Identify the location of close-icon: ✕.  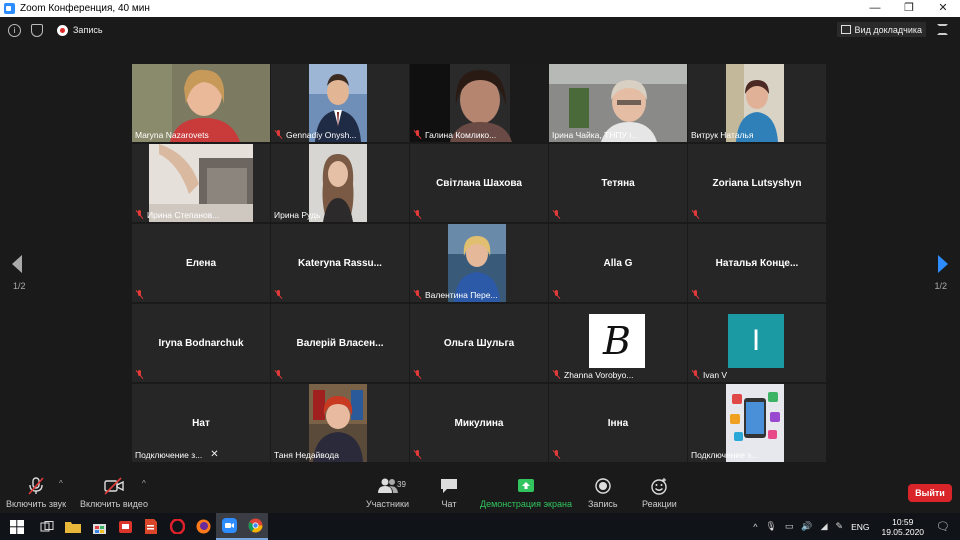
(214, 454).